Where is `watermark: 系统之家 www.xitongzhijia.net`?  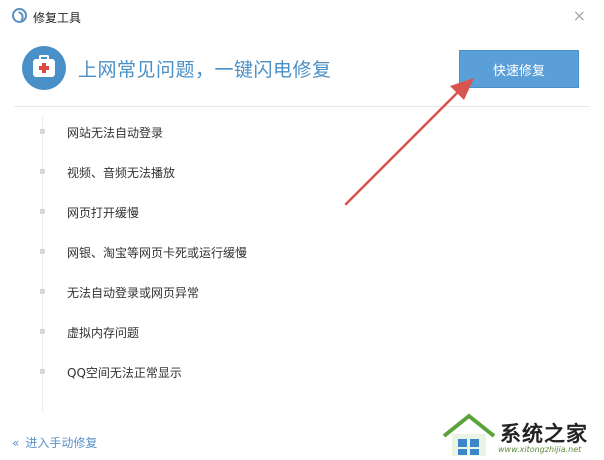
watermark: 系统之家 www.xitongzhijia.net is located at coordinates (518, 431).